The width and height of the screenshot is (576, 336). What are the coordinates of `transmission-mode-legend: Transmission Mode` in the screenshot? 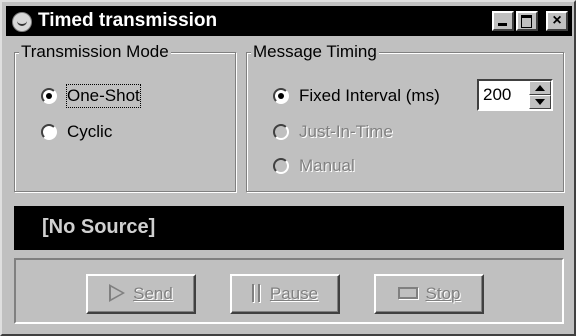 It's located at (95, 52).